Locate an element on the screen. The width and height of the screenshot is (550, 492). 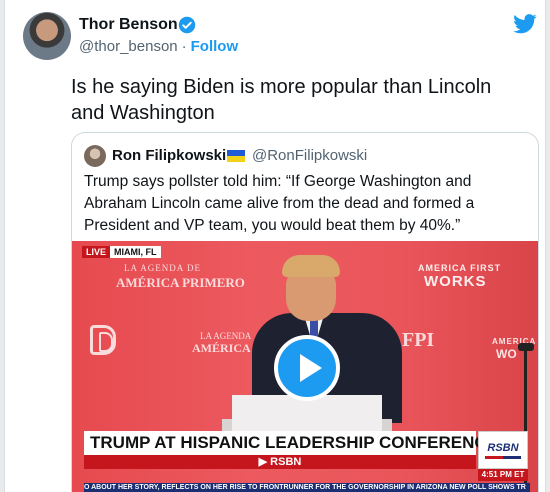
backdrop-text: FPI is located at coordinates (418, 340).